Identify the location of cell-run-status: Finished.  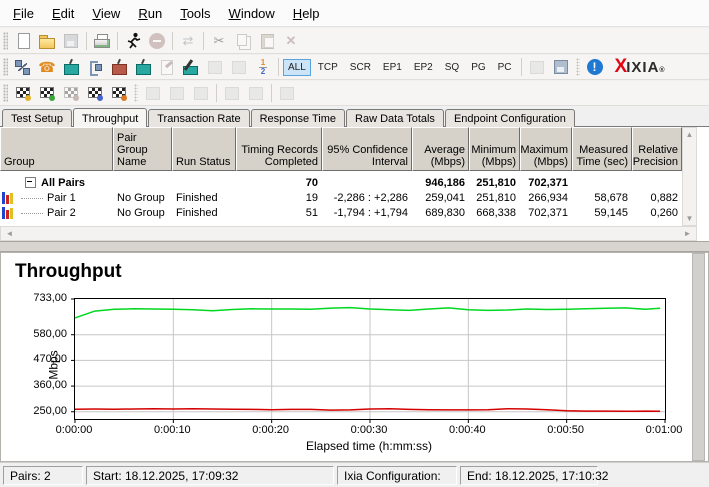
(197, 212).